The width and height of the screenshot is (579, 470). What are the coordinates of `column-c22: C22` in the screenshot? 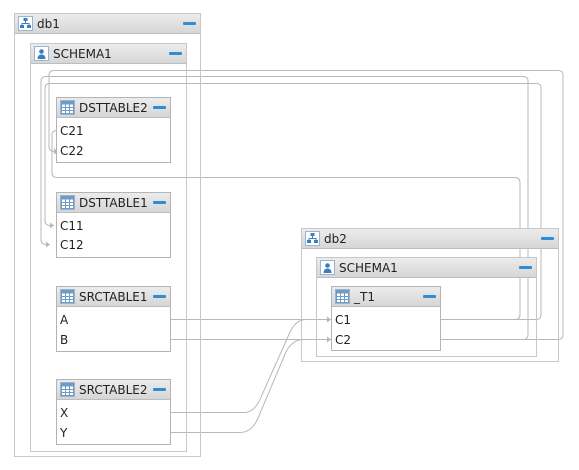 It's located at (72, 151).